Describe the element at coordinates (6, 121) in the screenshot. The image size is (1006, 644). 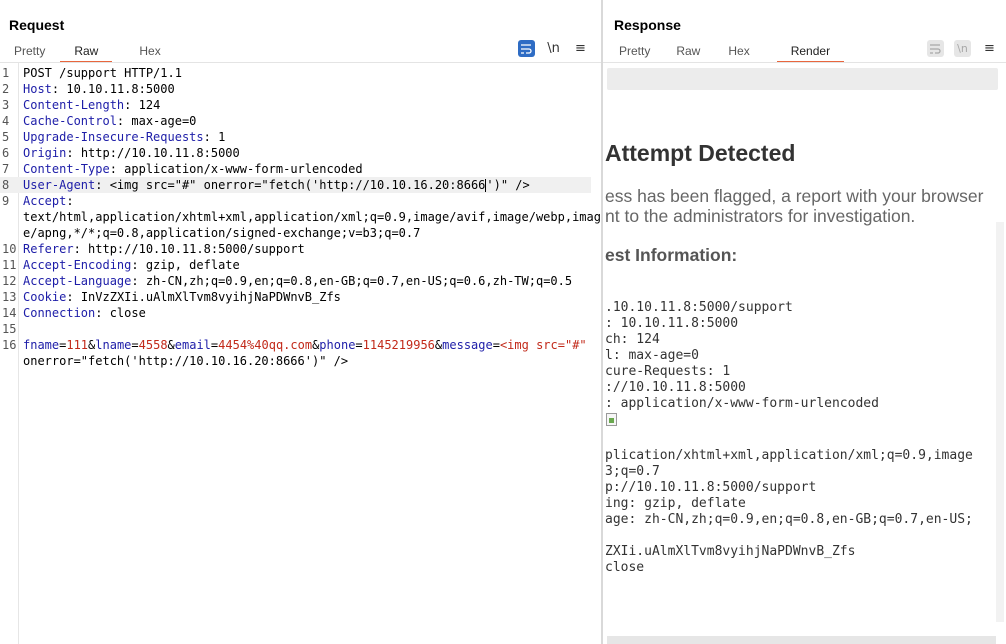
I see `line-number: 4` at that location.